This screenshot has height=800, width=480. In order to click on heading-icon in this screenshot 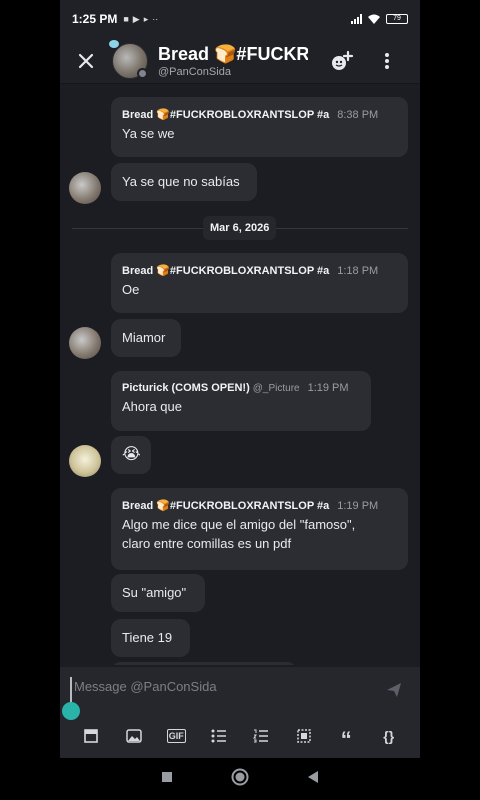, I will do `click(91, 736)`.